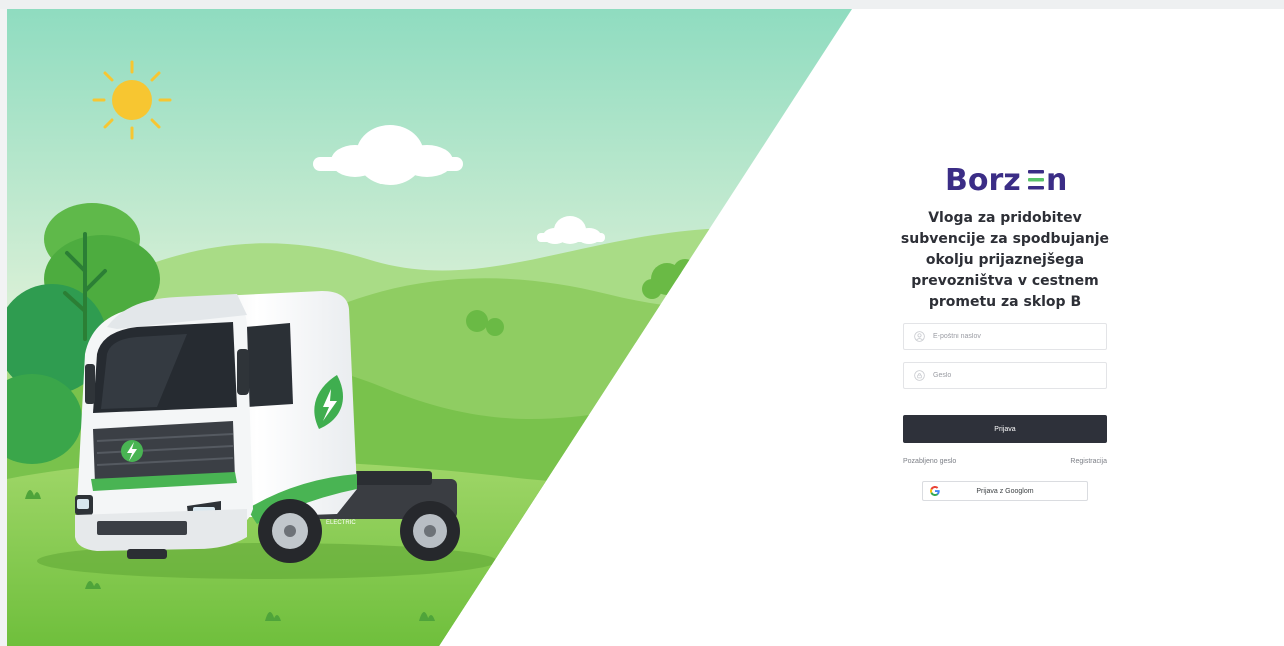  I want to click on google-login-button: Prijava z Googlom, so click(1005, 491).